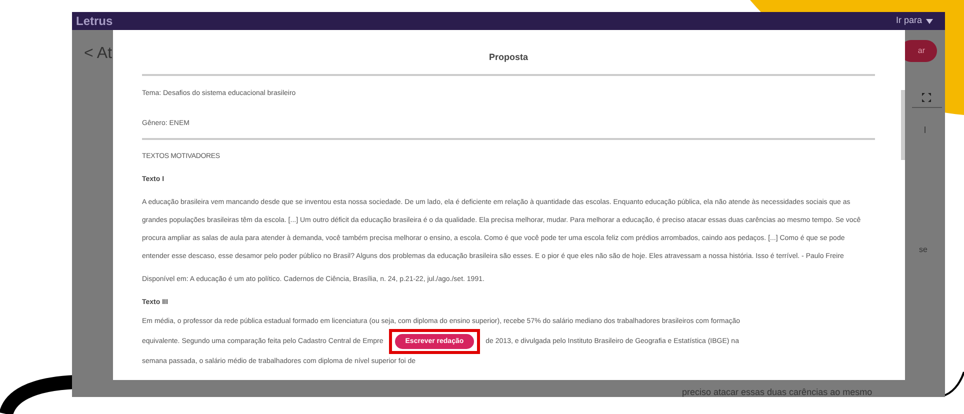 The height and width of the screenshot is (414, 964). What do you see at coordinates (94, 21) in the screenshot?
I see `logo: Letrus` at bounding box center [94, 21].